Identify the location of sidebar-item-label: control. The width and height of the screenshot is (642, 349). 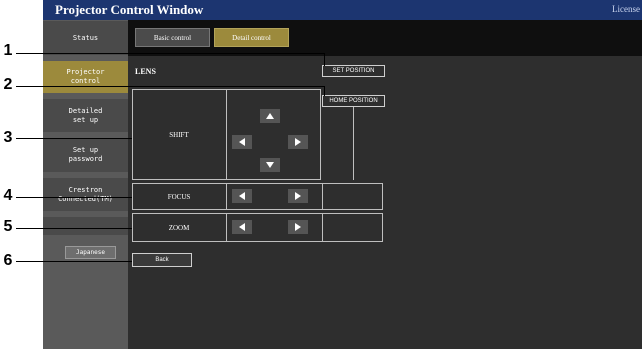
(85, 81).